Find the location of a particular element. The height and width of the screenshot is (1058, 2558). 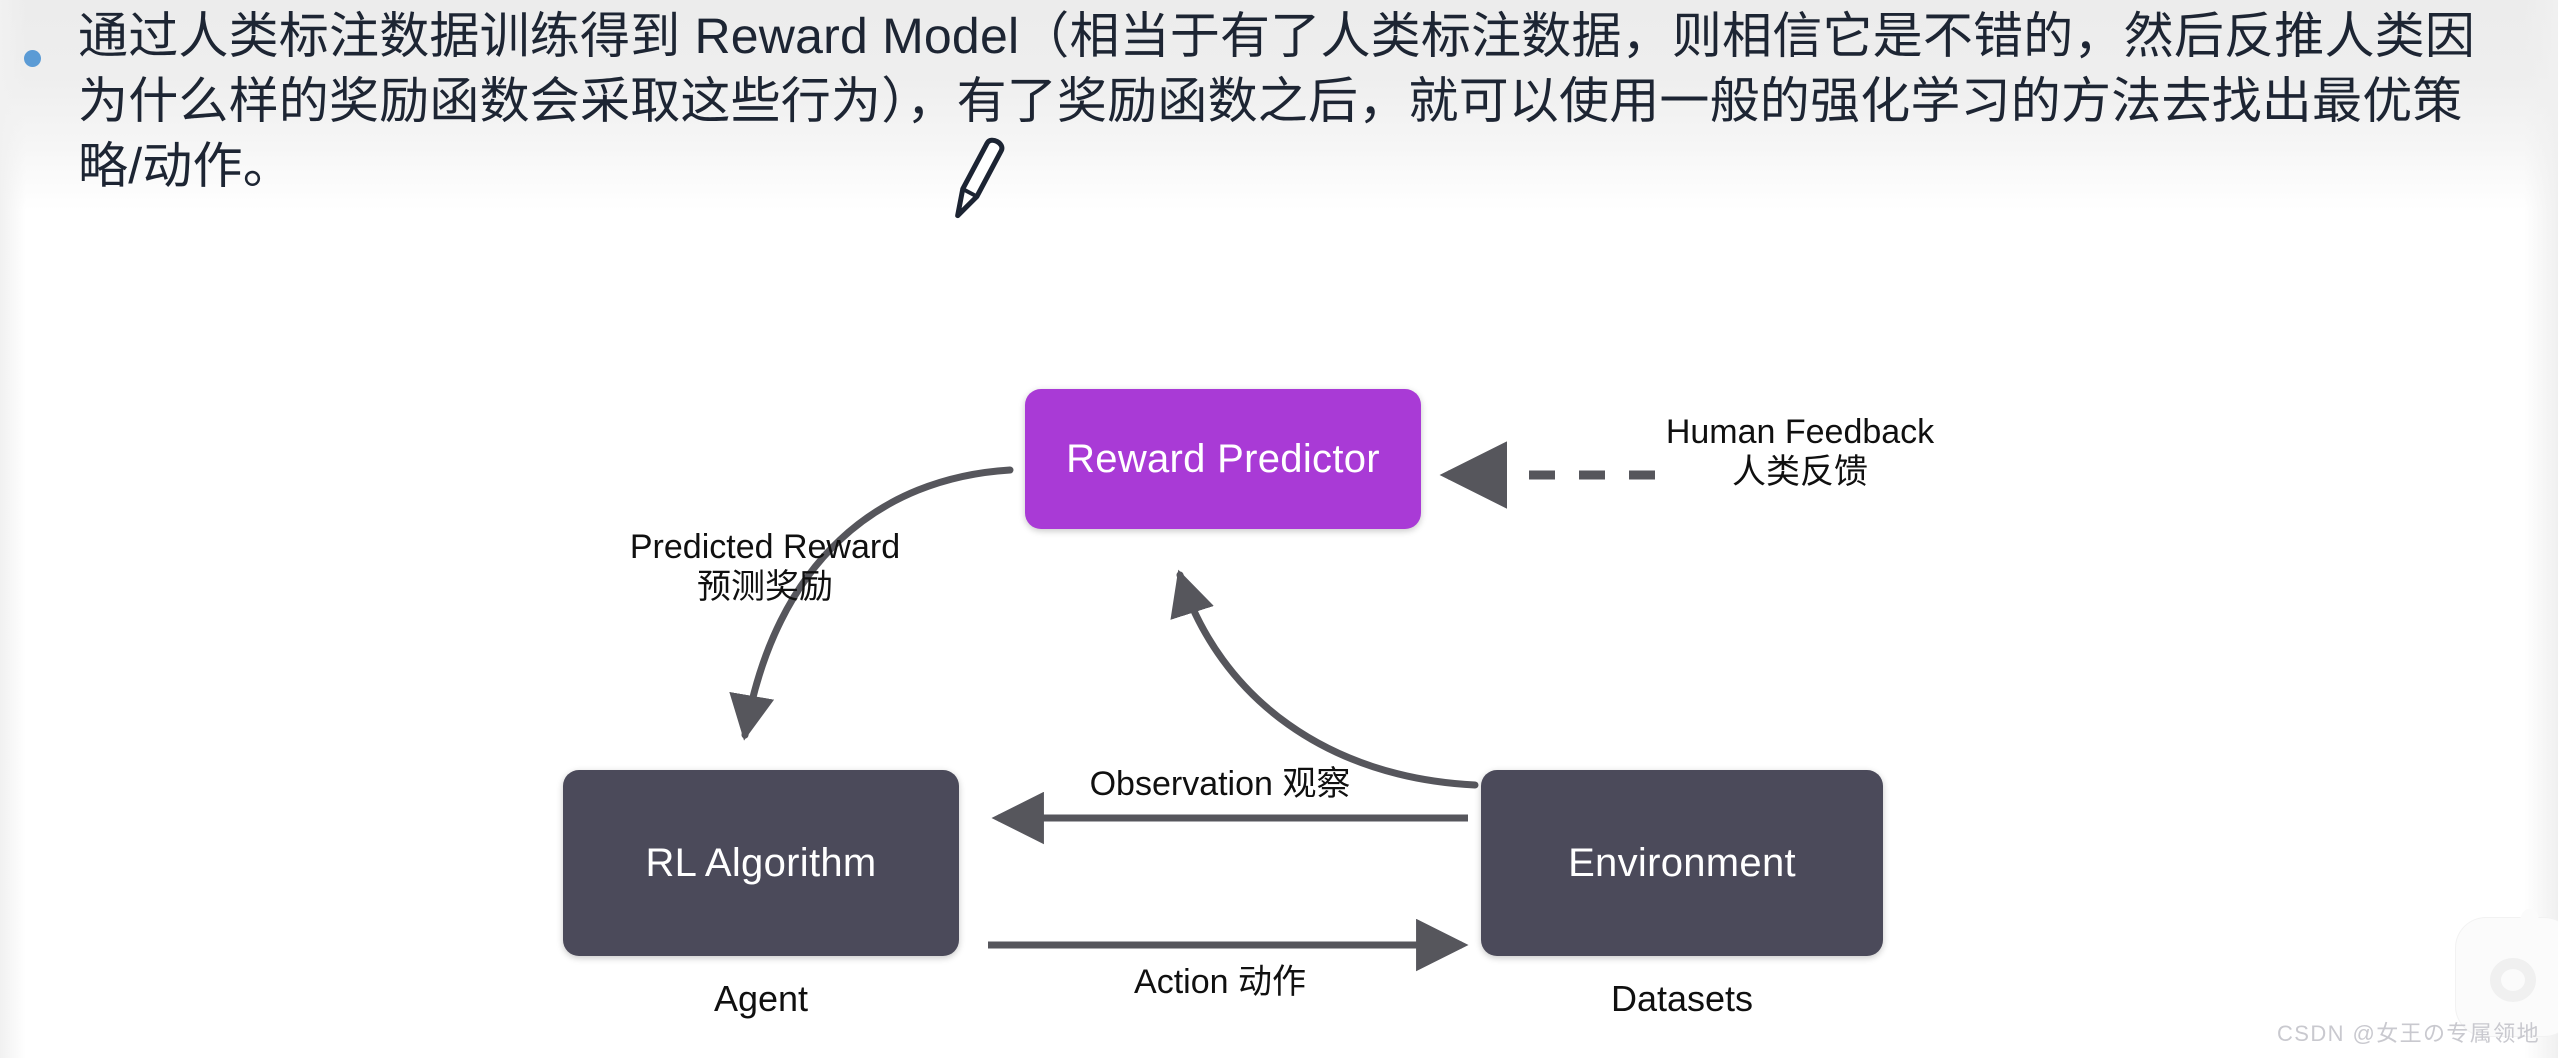

label-action-text: Action 动作 is located at coordinates (1220, 982).